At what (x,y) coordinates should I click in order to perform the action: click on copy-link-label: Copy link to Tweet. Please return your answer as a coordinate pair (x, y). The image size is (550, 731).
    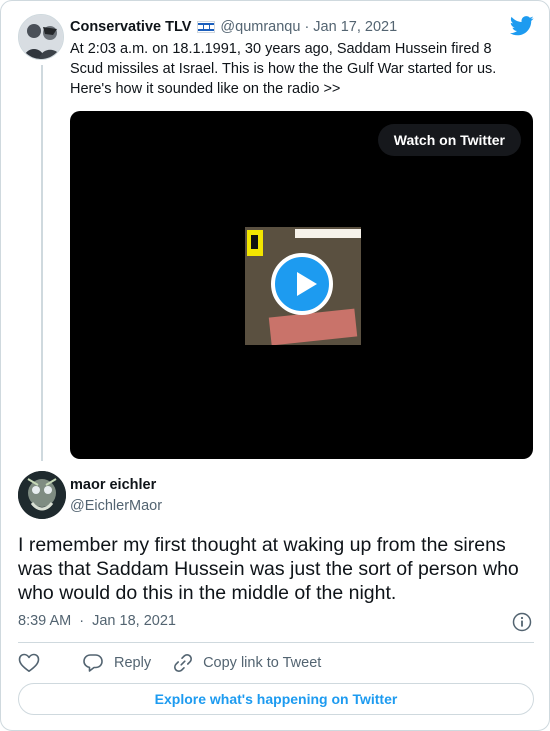
    Looking at the image, I should click on (262, 663).